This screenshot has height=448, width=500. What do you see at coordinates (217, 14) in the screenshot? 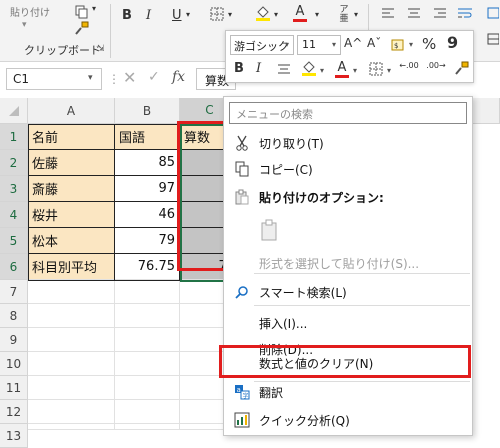
I see `borders-icon` at bounding box center [217, 14].